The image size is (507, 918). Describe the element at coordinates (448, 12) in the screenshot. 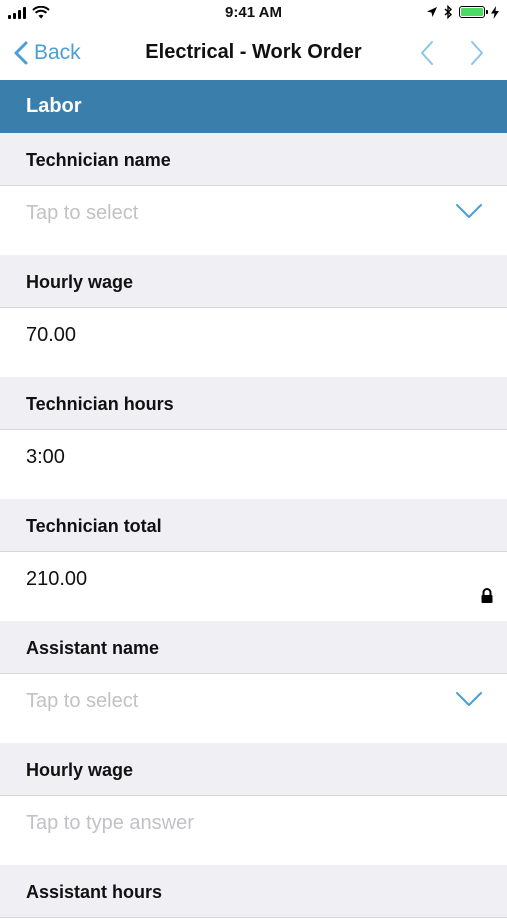

I see `bluetooth-icon` at that location.